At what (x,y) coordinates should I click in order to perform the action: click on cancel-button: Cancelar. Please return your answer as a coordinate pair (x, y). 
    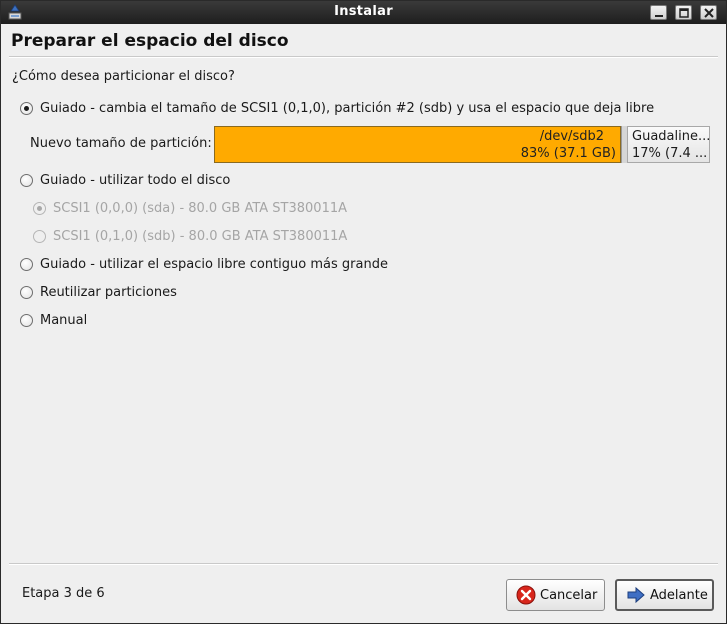
    Looking at the image, I should click on (555, 595).